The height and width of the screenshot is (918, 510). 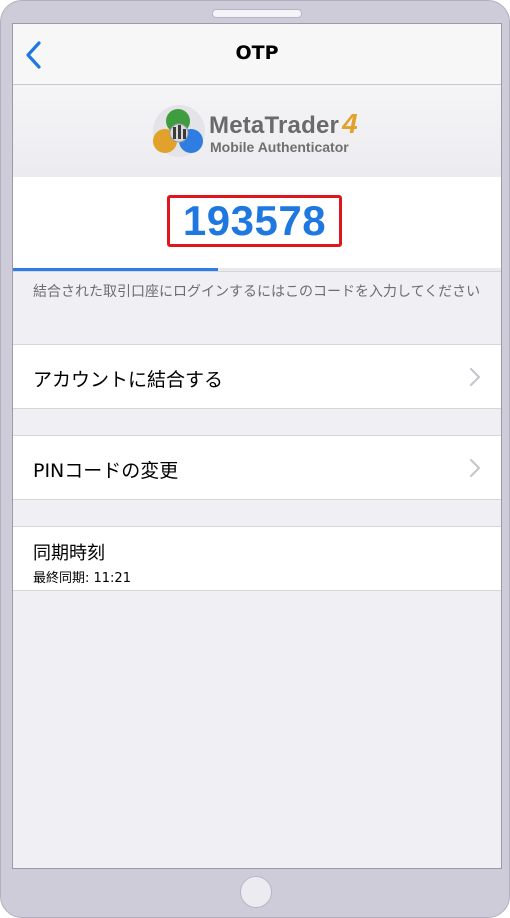 What do you see at coordinates (283, 123) in the screenshot?
I see `brand-name: MetaTrader 4` at bounding box center [283, 123].